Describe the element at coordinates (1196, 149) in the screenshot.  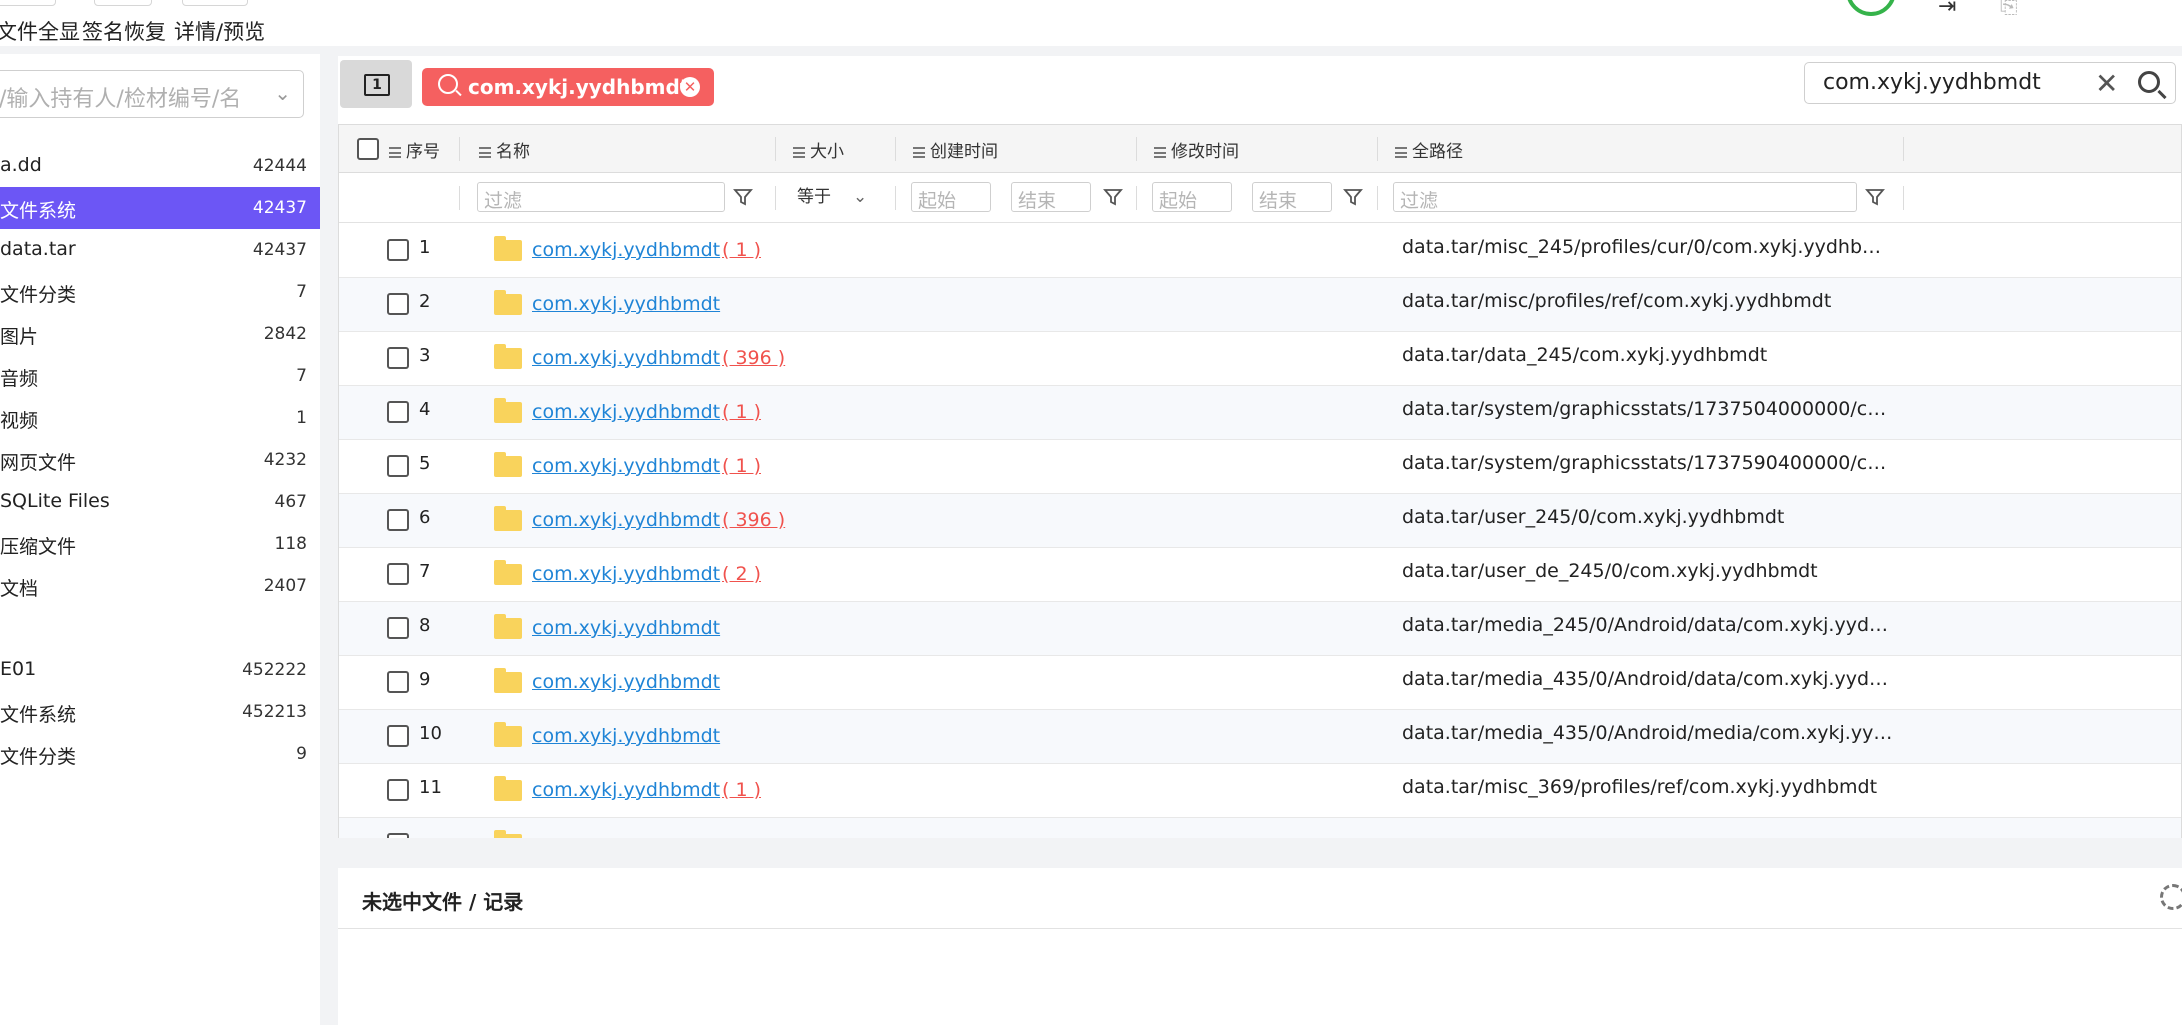
I see `column-header-modified: 修改时间` at that location.